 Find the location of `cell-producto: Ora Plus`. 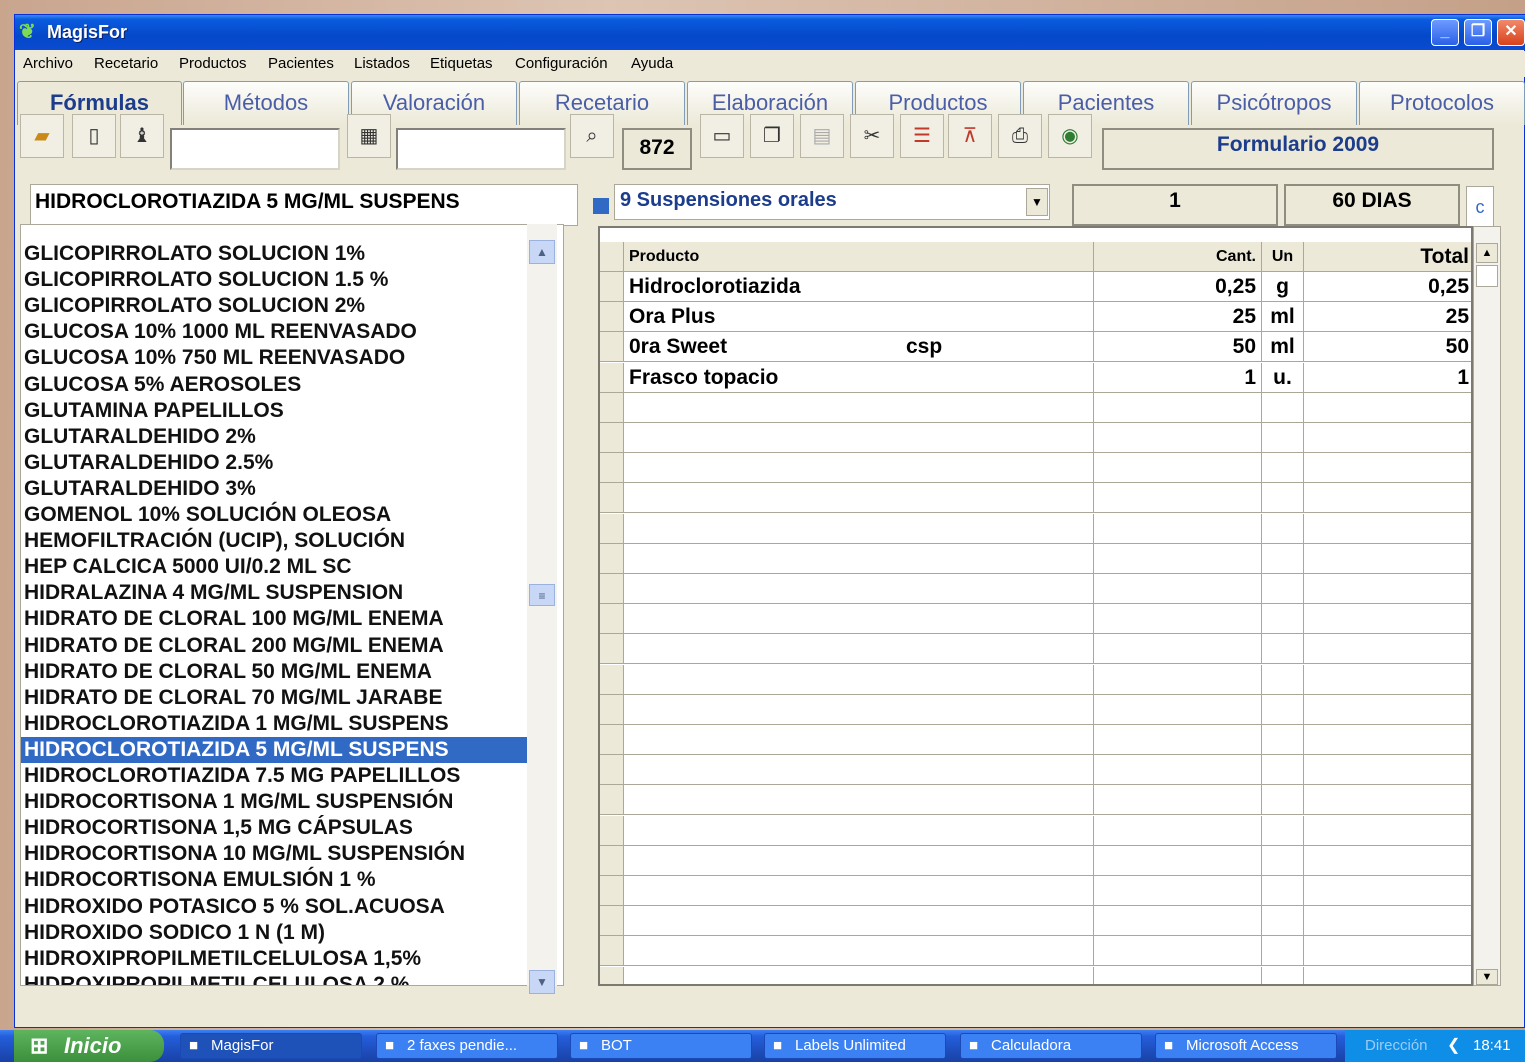

cell-producto: Ora Plus is located at coordinates (859, 317).